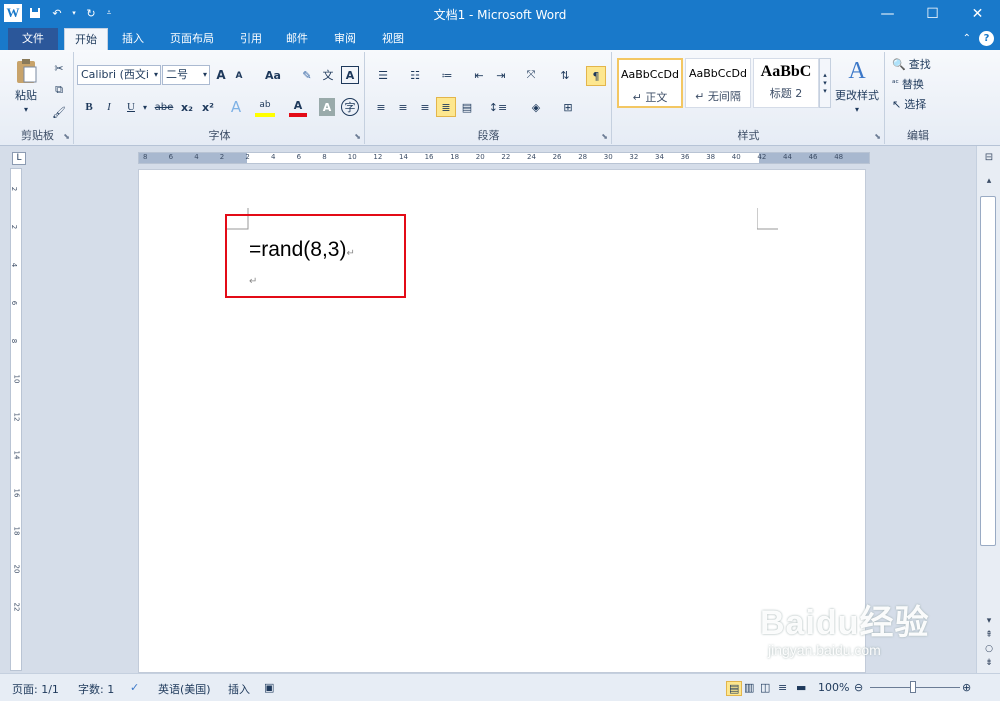 The width and height of the screenshot is (1000, 701). Describe the element at coordinates (145, 107) in the screenshot. I see `underline-dropdown-icon: ▾` at that location.